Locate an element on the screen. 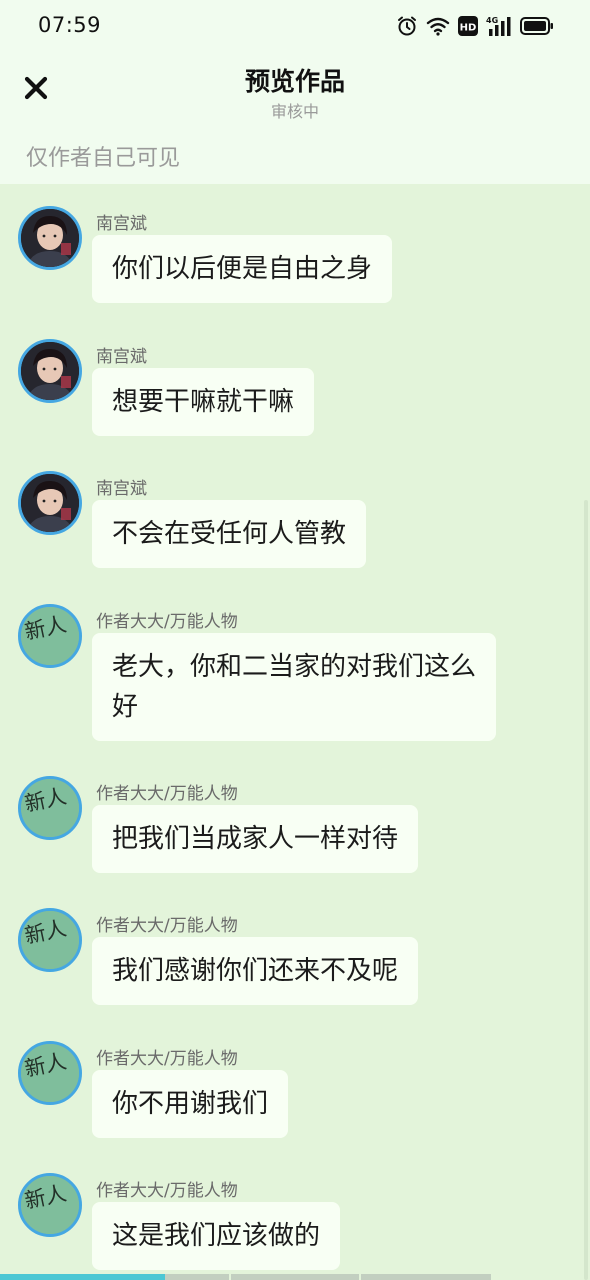  message-bubble: 想要干嘛就干嘛 is located at coordinates (203, 402).